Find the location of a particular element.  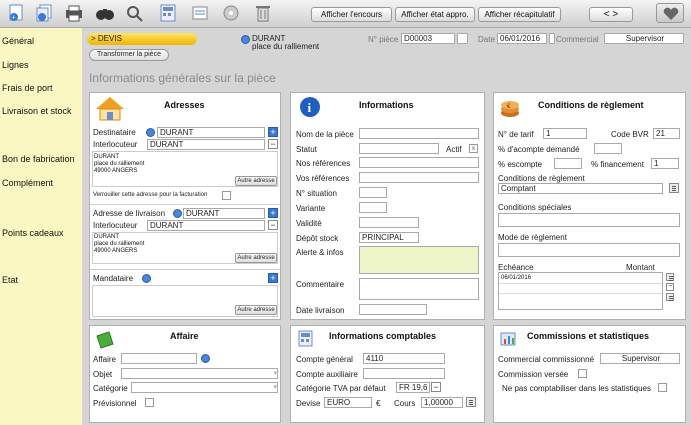

nav-prev-next-button: < > is located at coordinates (611, 14).